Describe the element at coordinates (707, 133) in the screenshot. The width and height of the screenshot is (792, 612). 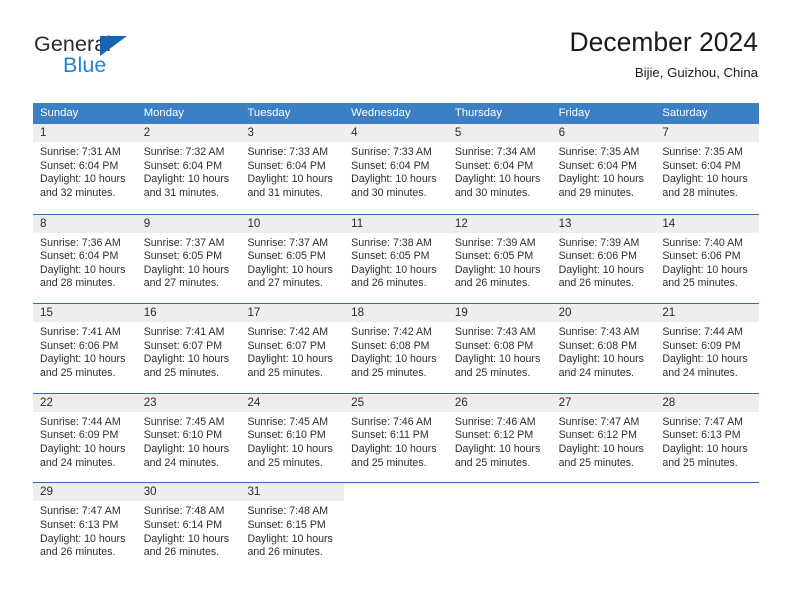
I see `day-number: 7` at that location.